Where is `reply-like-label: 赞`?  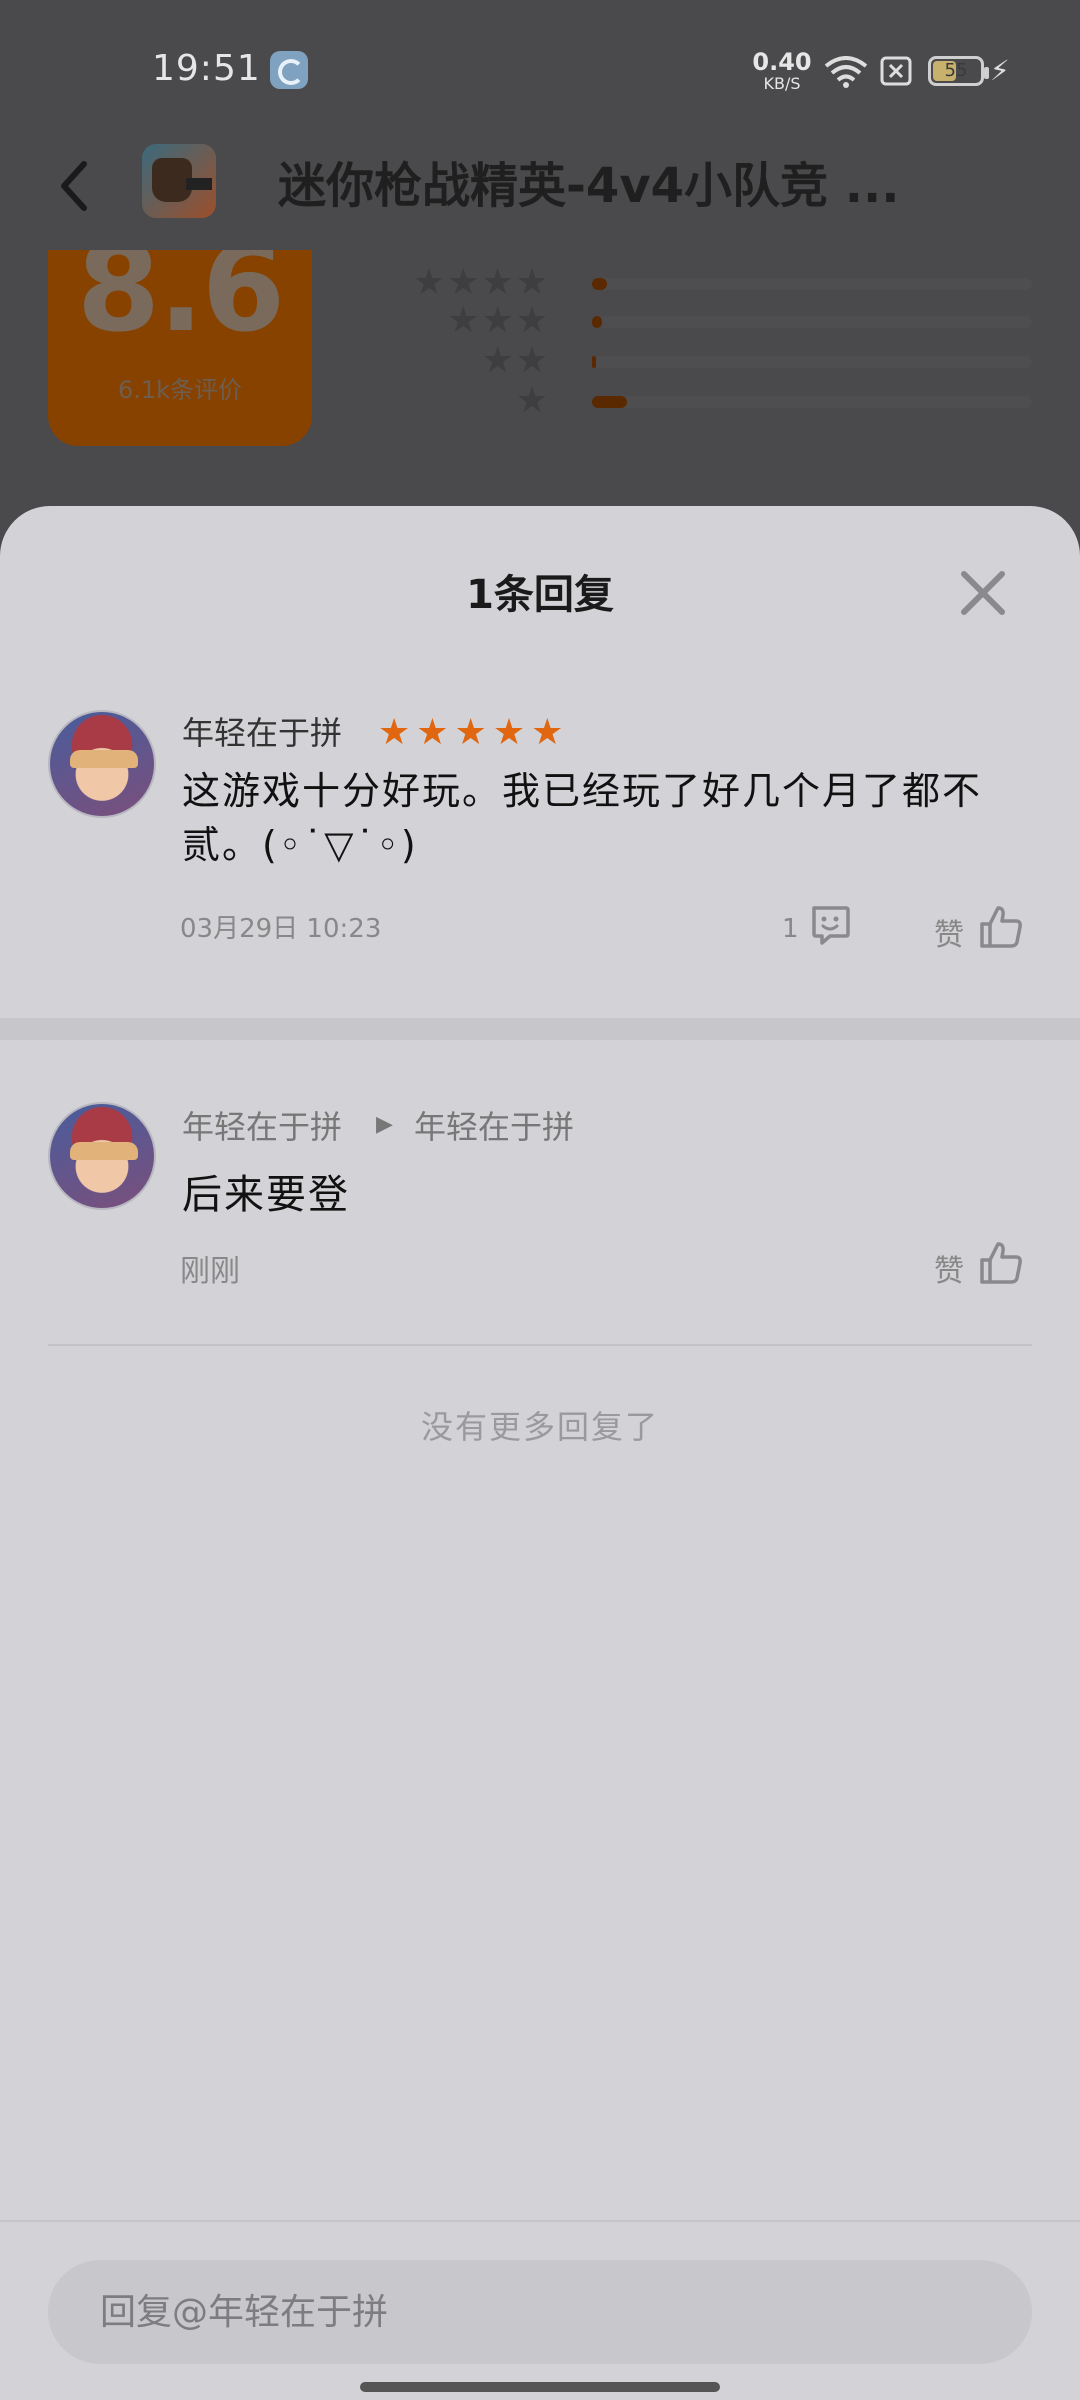 reply-like-label: 赞 is located at coordinates (949, 1268).